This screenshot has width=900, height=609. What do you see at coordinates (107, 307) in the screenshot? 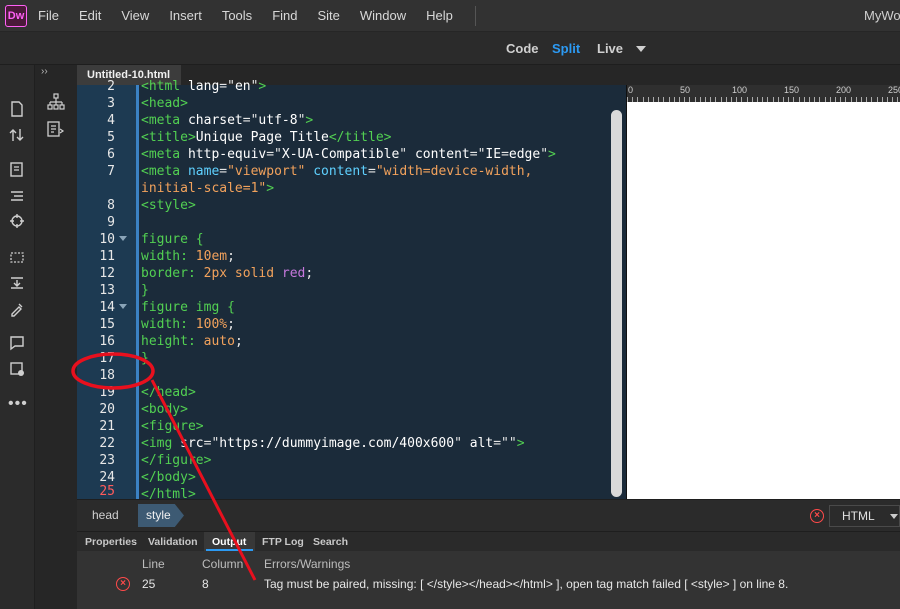
I see `line-number: 14` at bounding box center [107, 307].